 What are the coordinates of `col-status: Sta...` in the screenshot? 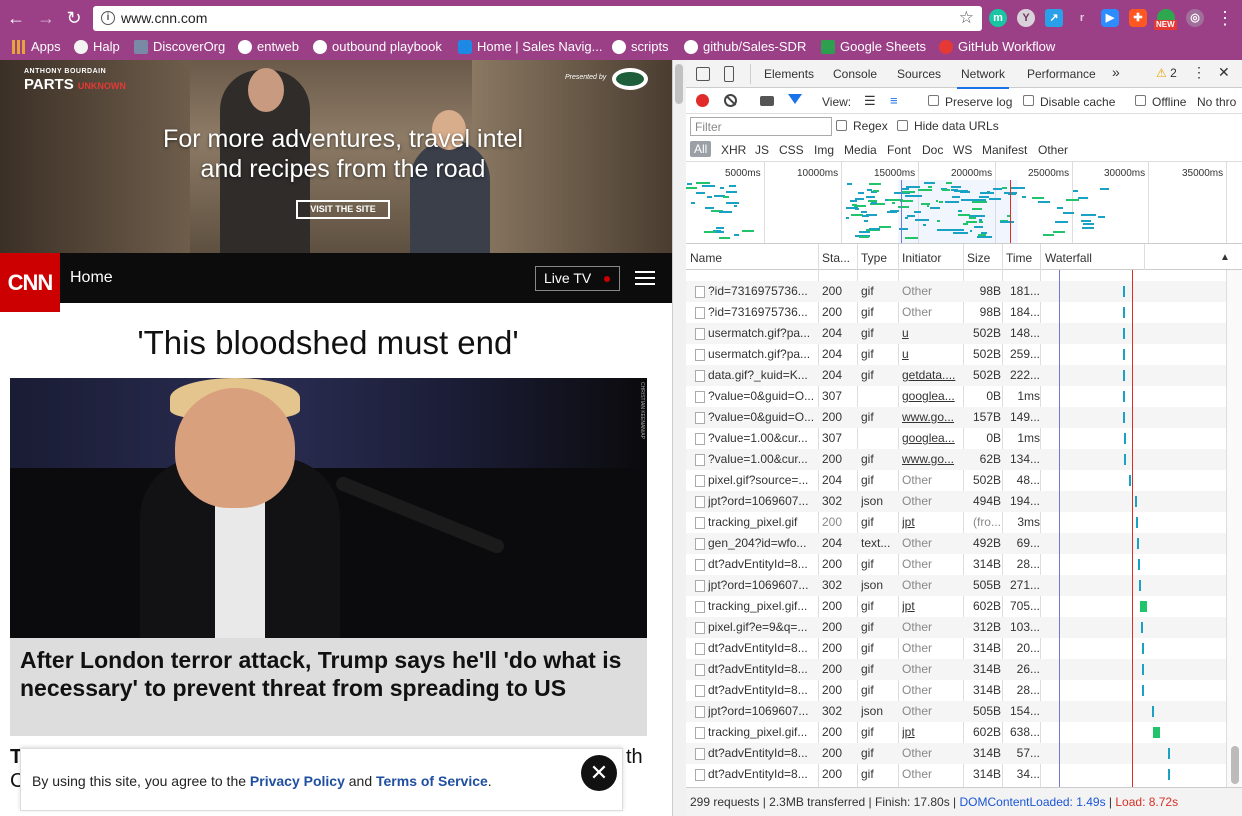 It's located at (836, 258).